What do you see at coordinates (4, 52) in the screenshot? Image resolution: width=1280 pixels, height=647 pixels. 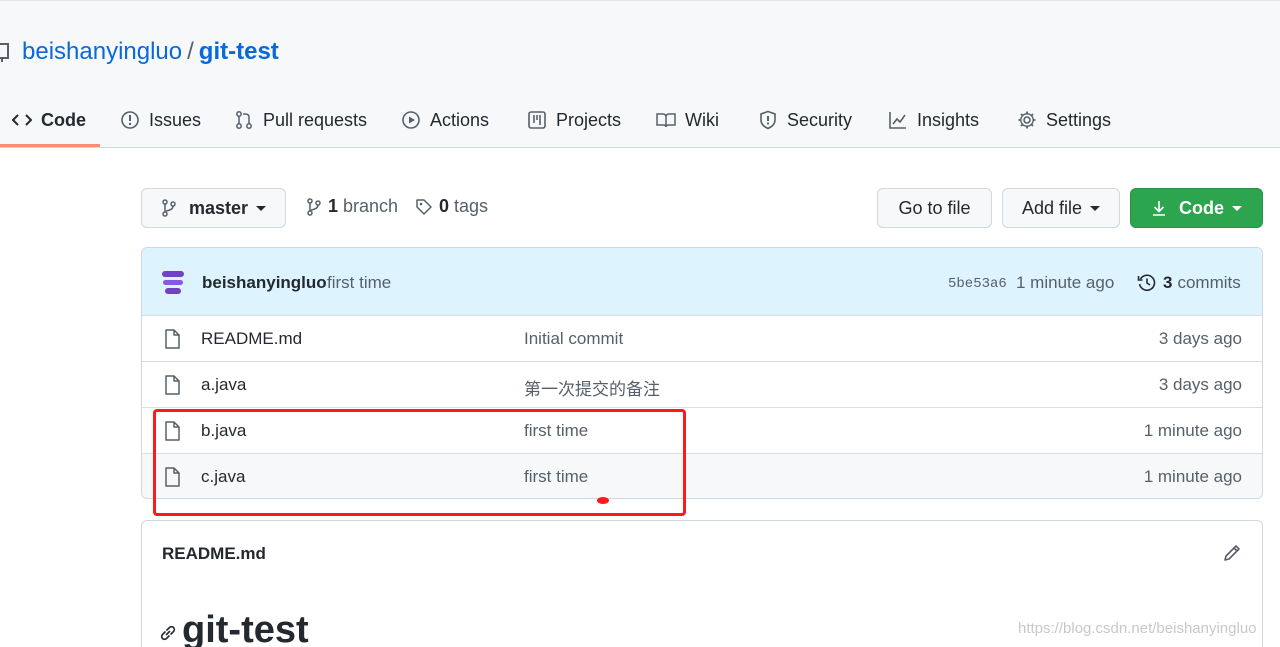 I see `repo-icon` at bounding box center [4, 52].